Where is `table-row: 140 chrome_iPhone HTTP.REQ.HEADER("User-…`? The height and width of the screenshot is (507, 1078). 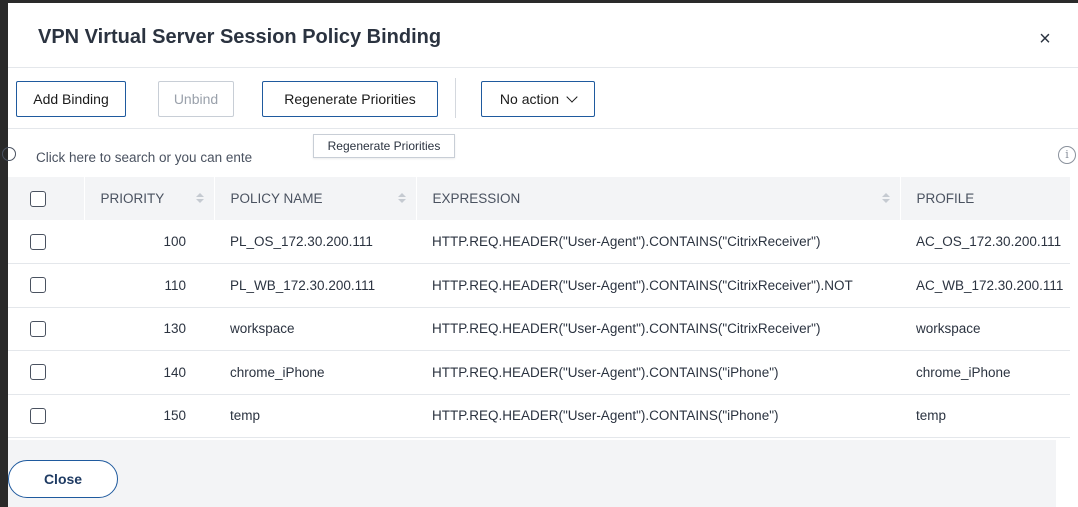
table-row: 140 chrome_iPhone HTTP.REQ.HEADER("User-… is located at coordinates (539, 372).